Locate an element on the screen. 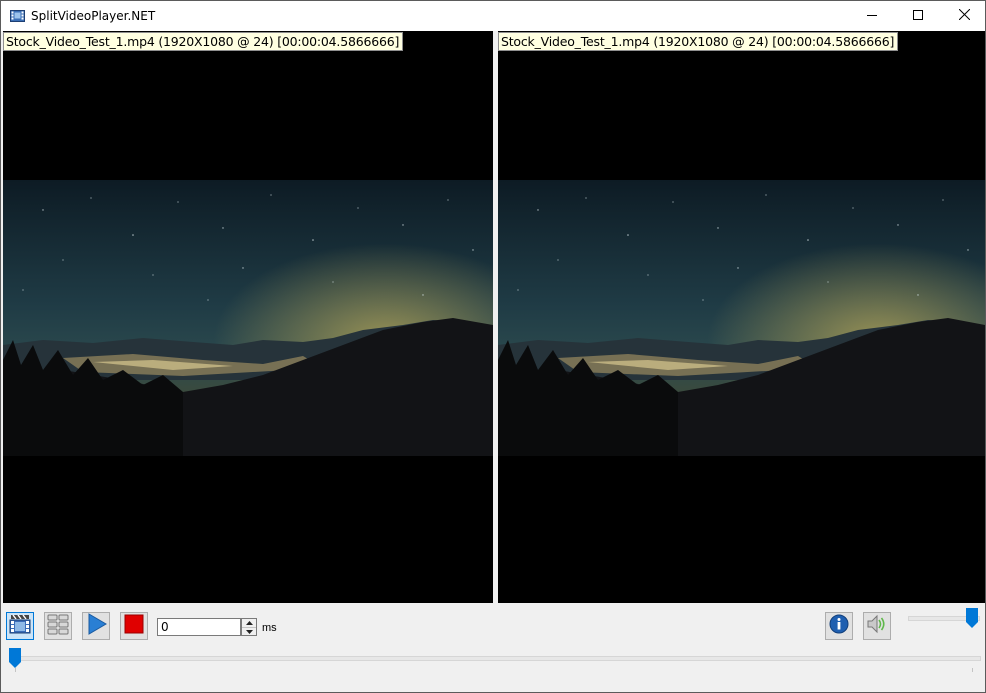 Image resolution: width=986 pixels, height=693 pixels. clapper-icon is located at coordinates (20, 626).